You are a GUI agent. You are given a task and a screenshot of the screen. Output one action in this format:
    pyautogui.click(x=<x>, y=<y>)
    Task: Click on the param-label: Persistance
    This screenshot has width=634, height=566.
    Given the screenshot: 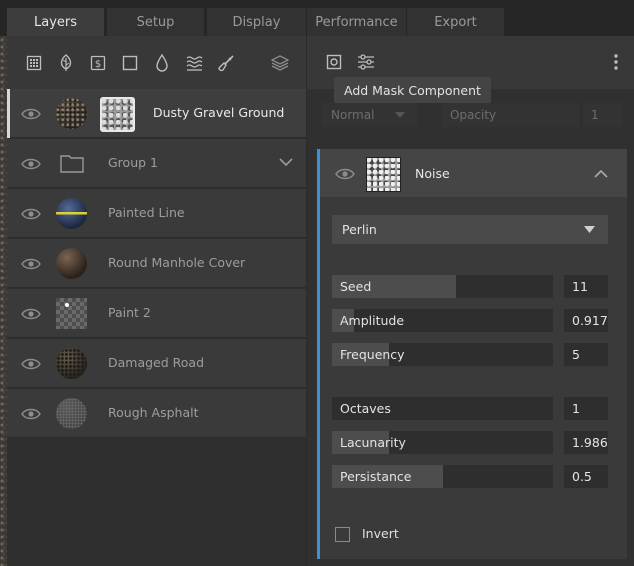 What is the action you would take?
    pyautogui.click(x=376, y=476)
    